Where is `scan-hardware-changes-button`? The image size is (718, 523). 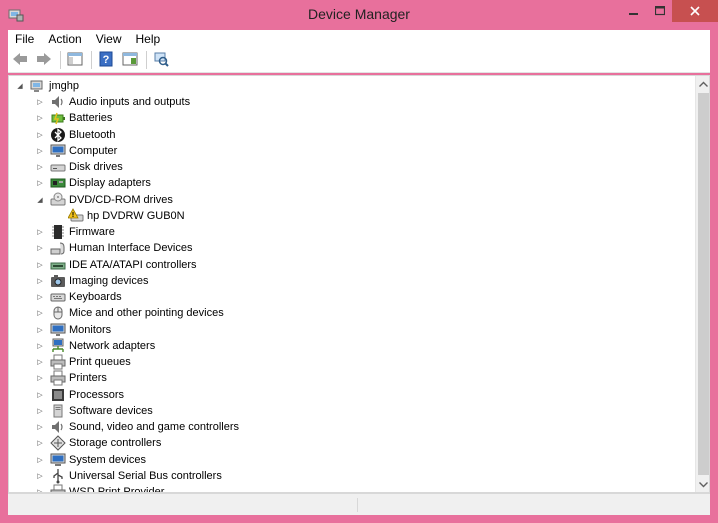 scan-hardware-changes-button is located at coordinates (161, 60).